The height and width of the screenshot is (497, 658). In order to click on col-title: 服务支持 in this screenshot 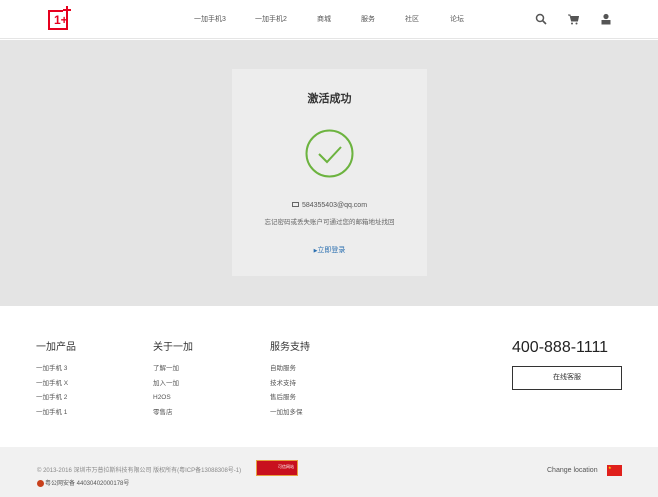, I will do `click(290, 347)`.